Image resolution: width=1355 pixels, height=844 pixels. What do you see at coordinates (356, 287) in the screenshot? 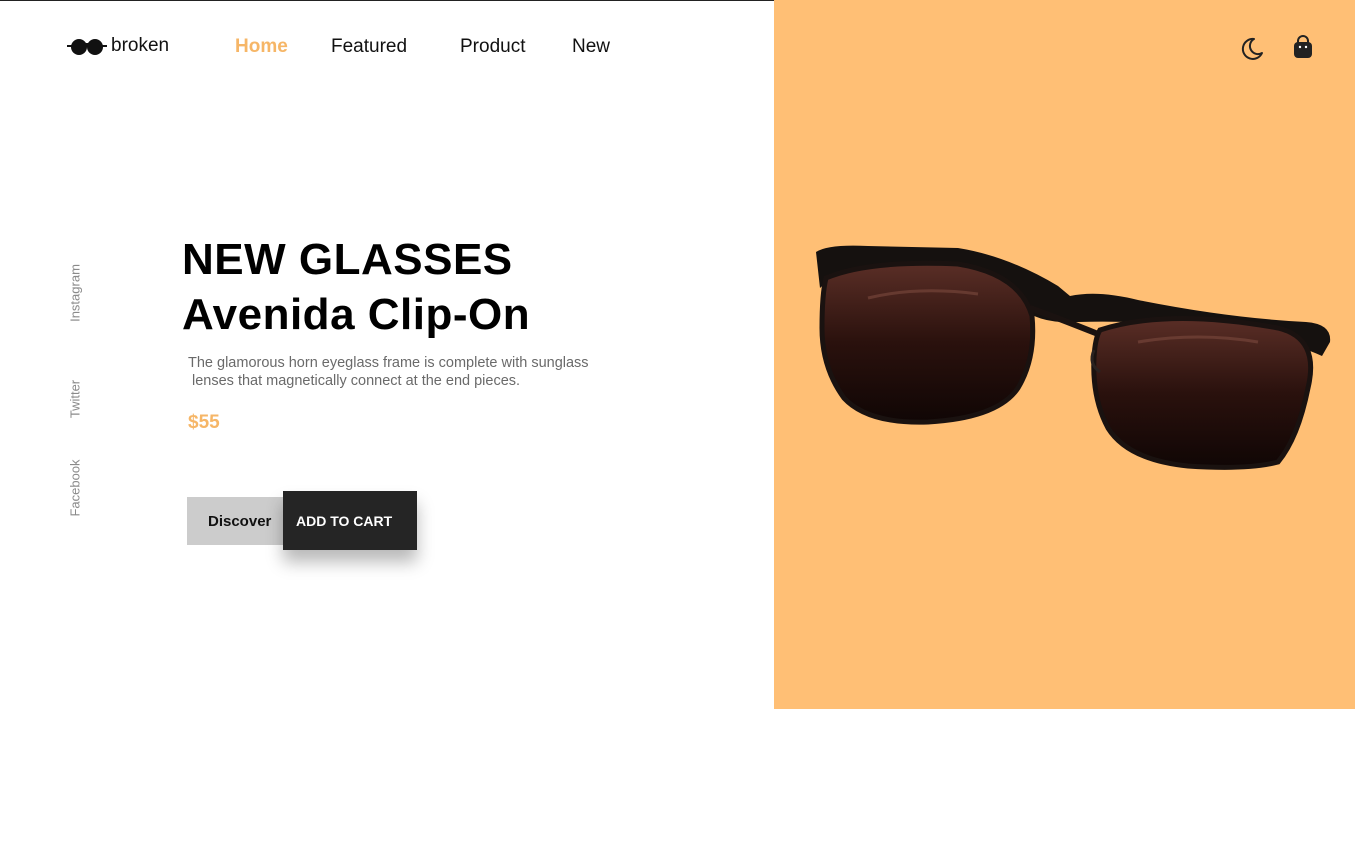
I see `hero-title: NEW GLASSES Avenida Clip-On` at bounding box center [356, 287].